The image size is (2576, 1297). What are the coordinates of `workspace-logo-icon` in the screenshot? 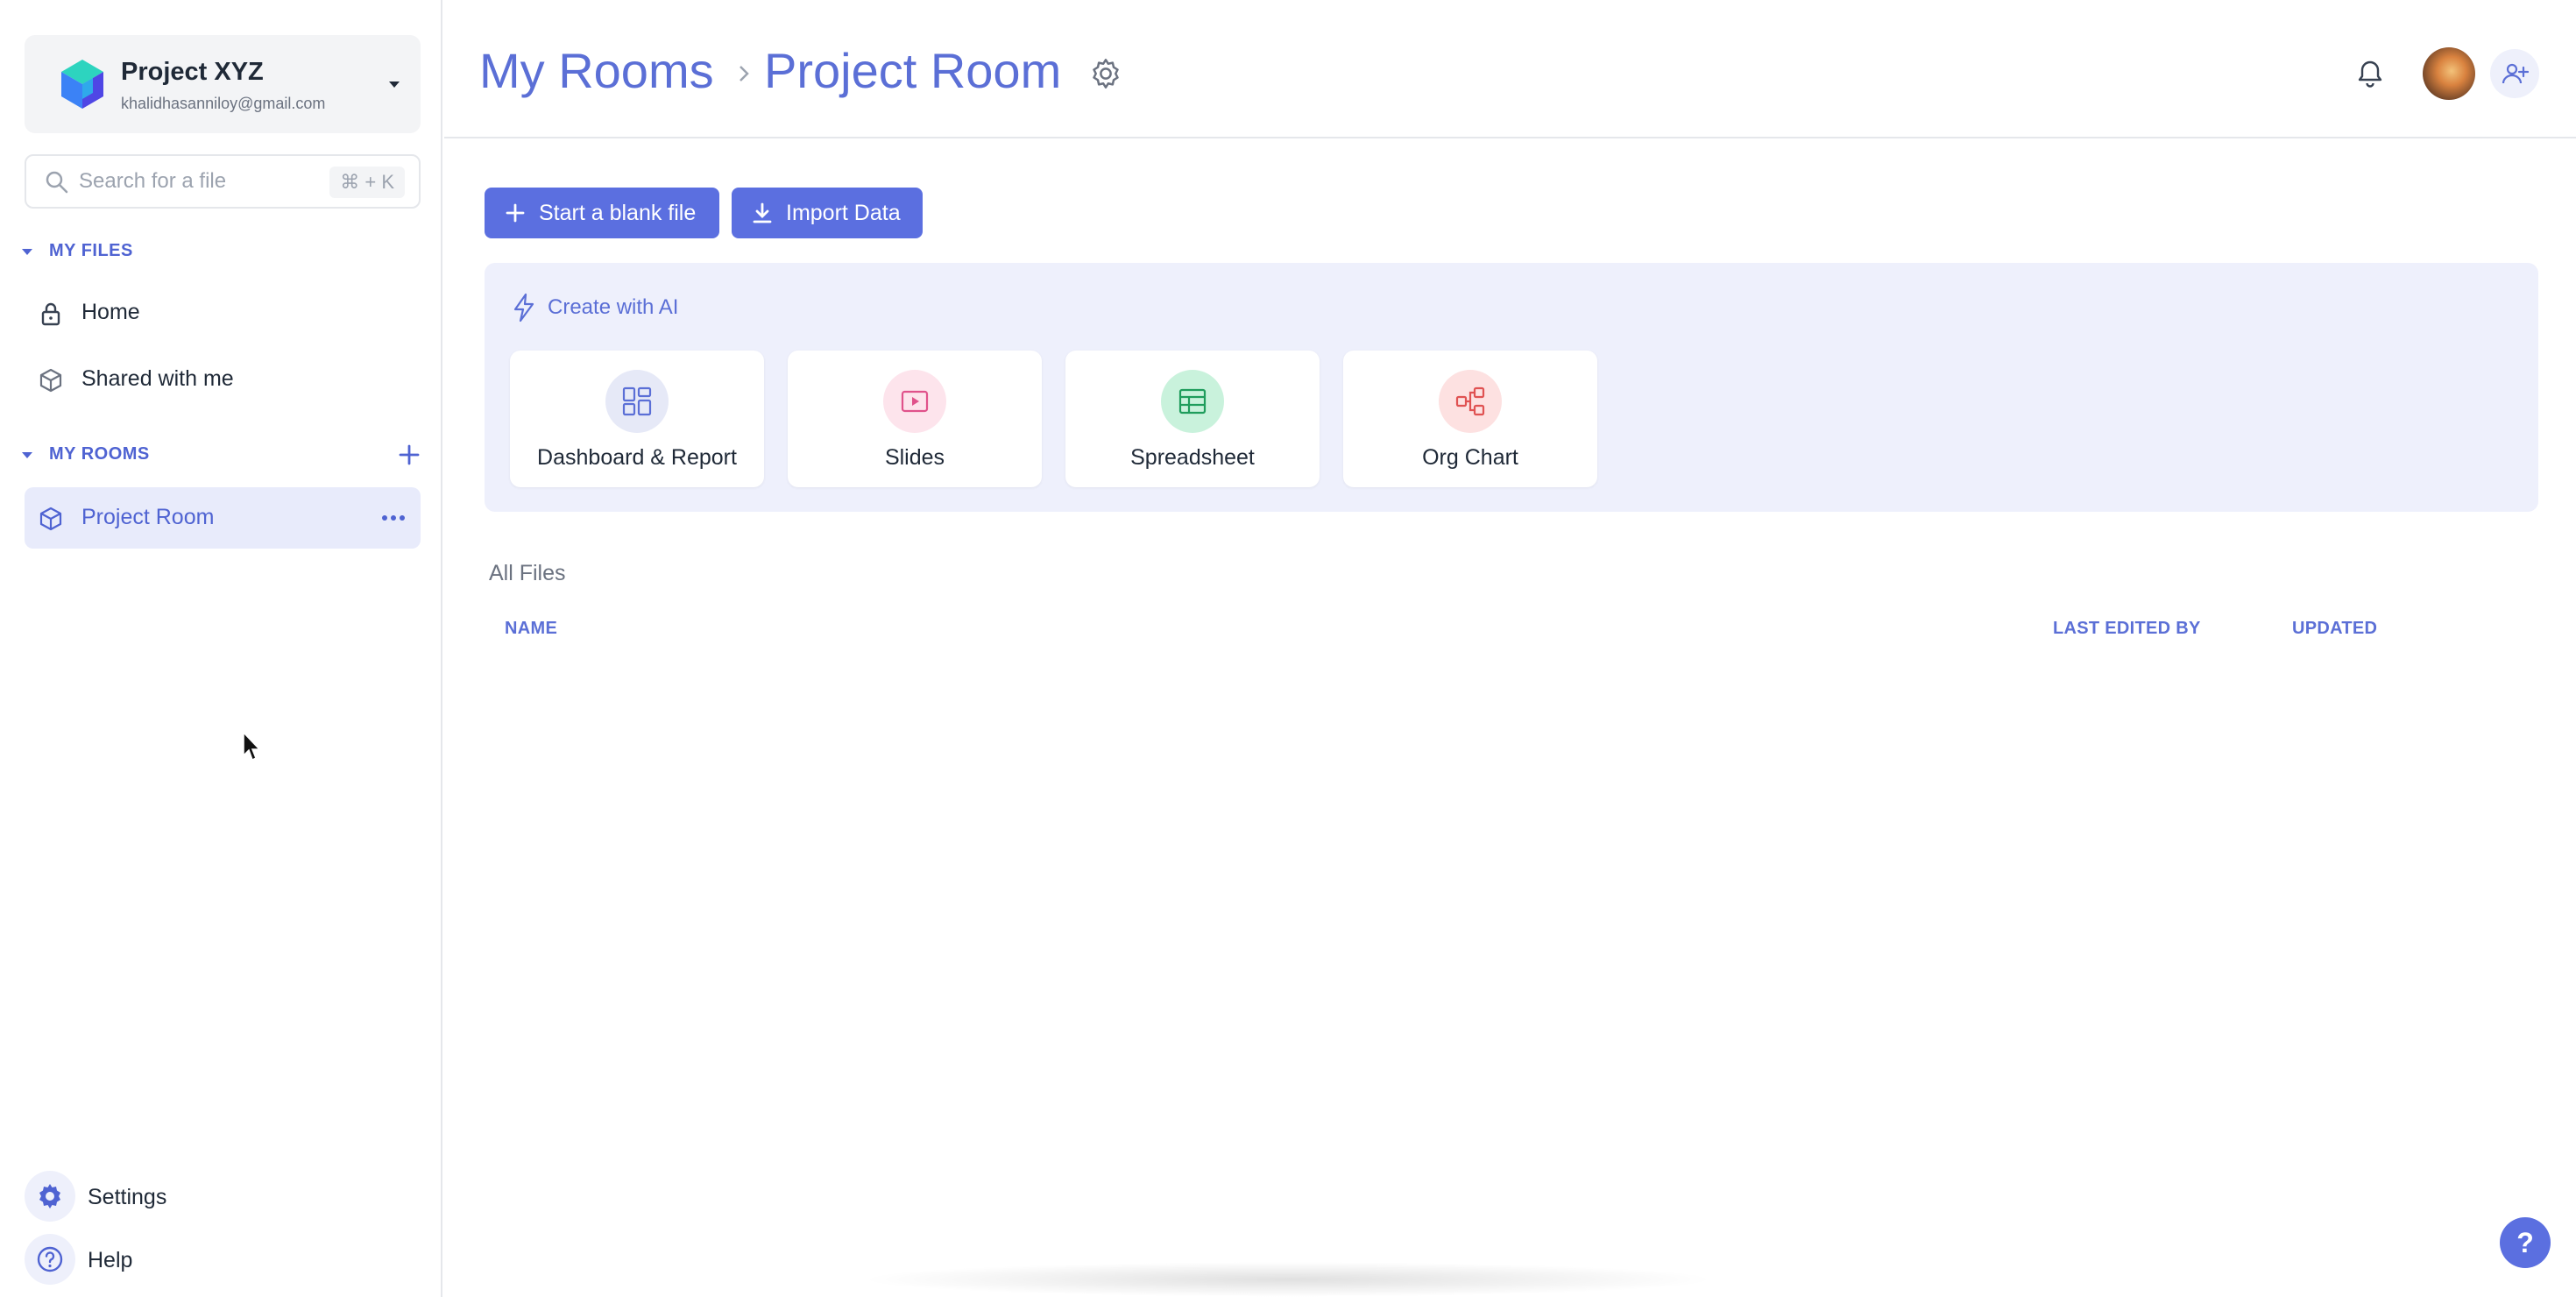 It's located at (82, 84).